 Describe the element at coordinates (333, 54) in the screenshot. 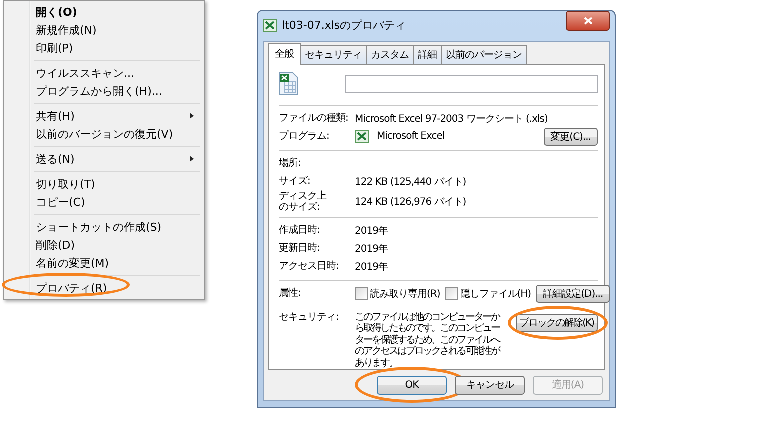

I see `tab: セキュリティ` at that location.